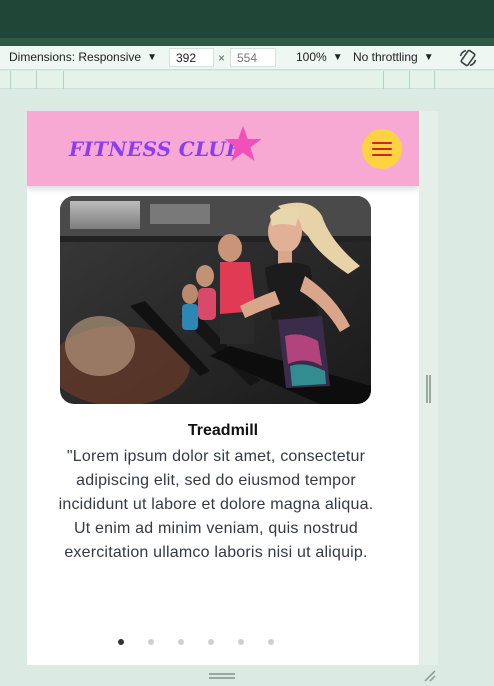 This screenshot has height=686, width=494. I want to click on carousel-dots, so click(209, 642).